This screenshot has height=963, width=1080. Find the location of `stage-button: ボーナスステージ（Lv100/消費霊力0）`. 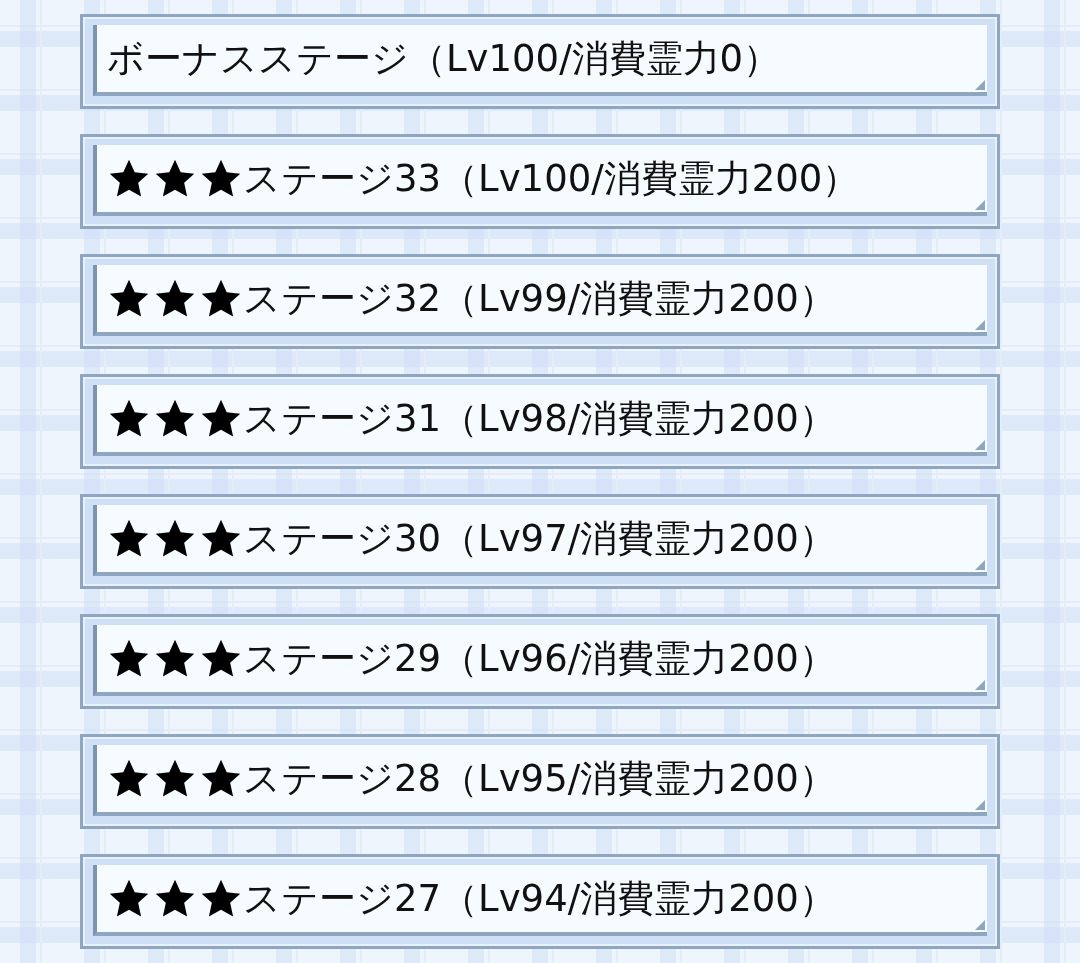

stage-button: ボーナスステージ（Lv100/消費霊力0） is located at coordinates (540, 61).